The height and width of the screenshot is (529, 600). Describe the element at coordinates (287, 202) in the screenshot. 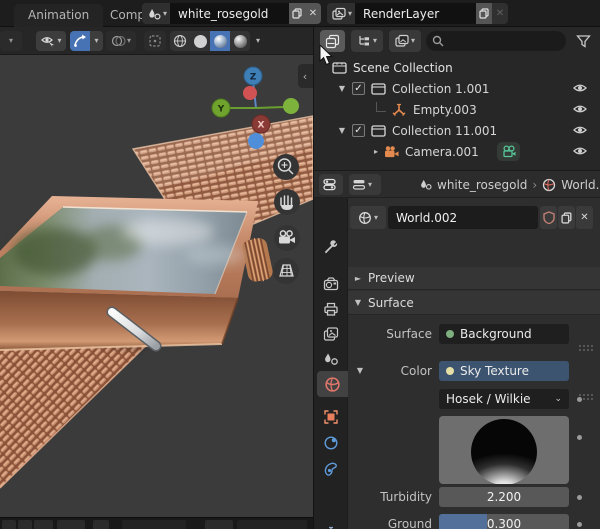

I see `pan-hand-button` at that location.